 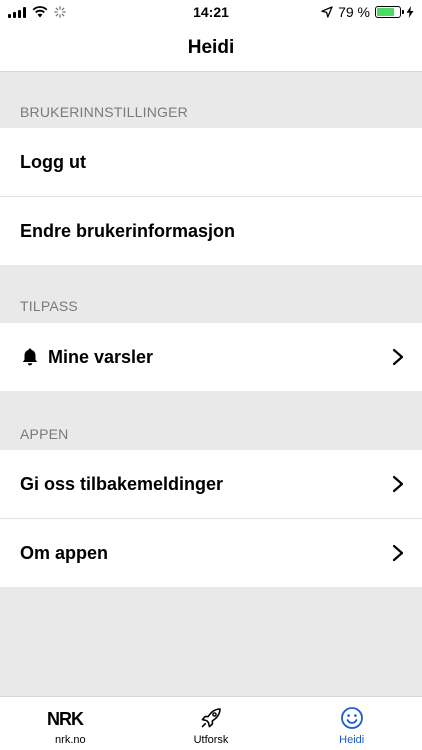 I want to click on bell-icon, so click(x=30, y=357).